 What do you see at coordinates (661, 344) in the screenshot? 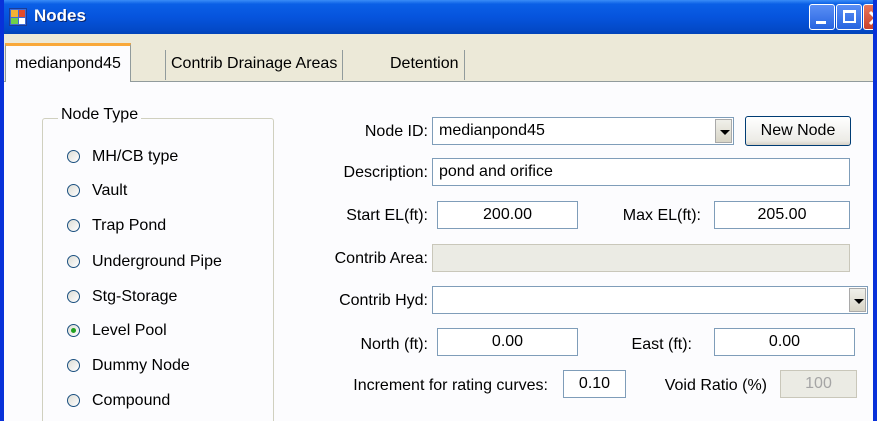
I see `east-label: East (ft):` at bounding box center [661, 344].